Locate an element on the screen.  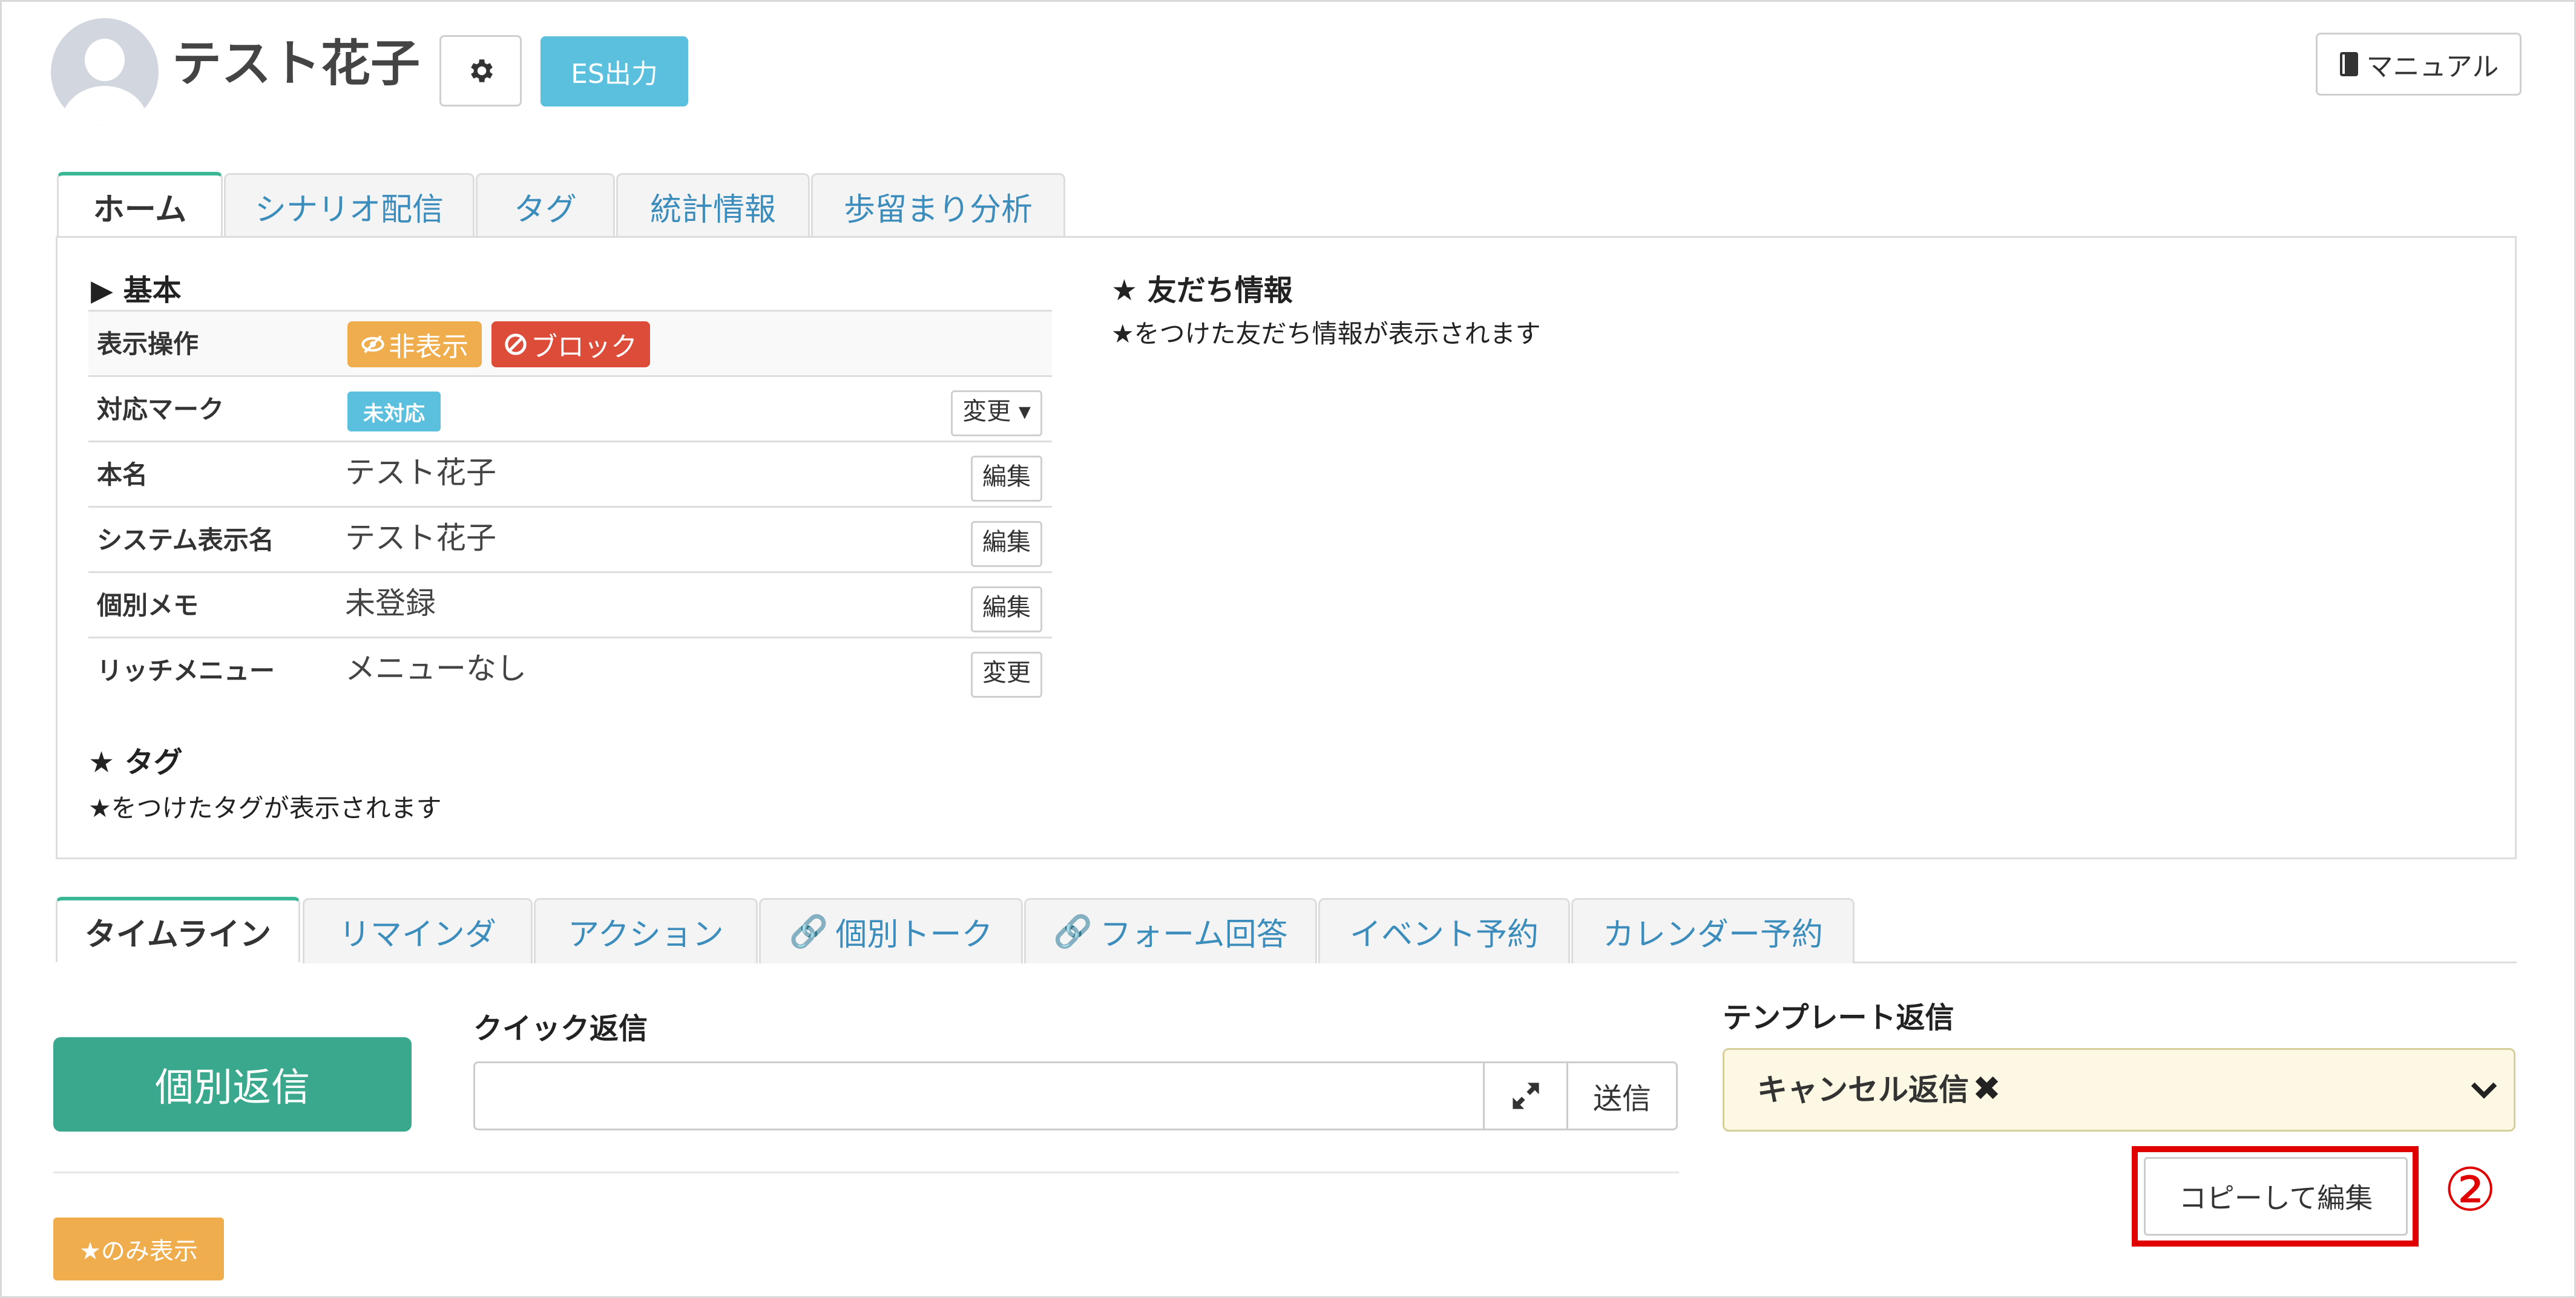
edit-memo-button: 編集 is located at coordinates (1007, 609).